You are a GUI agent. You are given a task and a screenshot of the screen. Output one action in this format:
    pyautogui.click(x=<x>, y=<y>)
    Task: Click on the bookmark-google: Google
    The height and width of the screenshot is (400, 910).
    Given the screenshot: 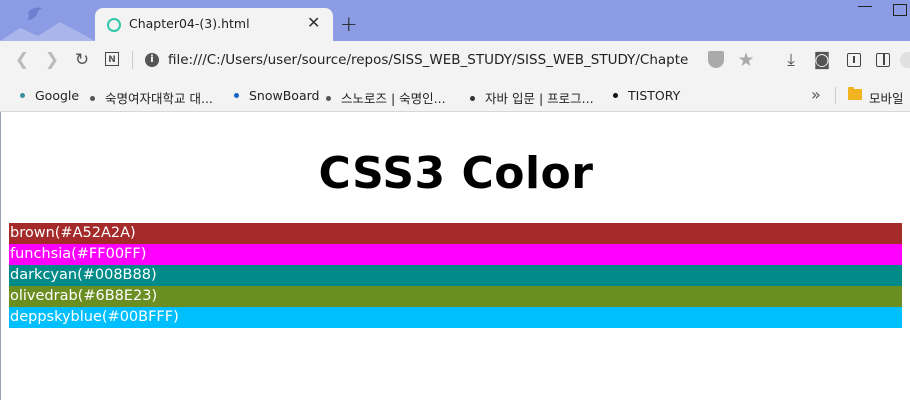 What is the action you would take?
    pyautogui.click(x=49, y=95)
    